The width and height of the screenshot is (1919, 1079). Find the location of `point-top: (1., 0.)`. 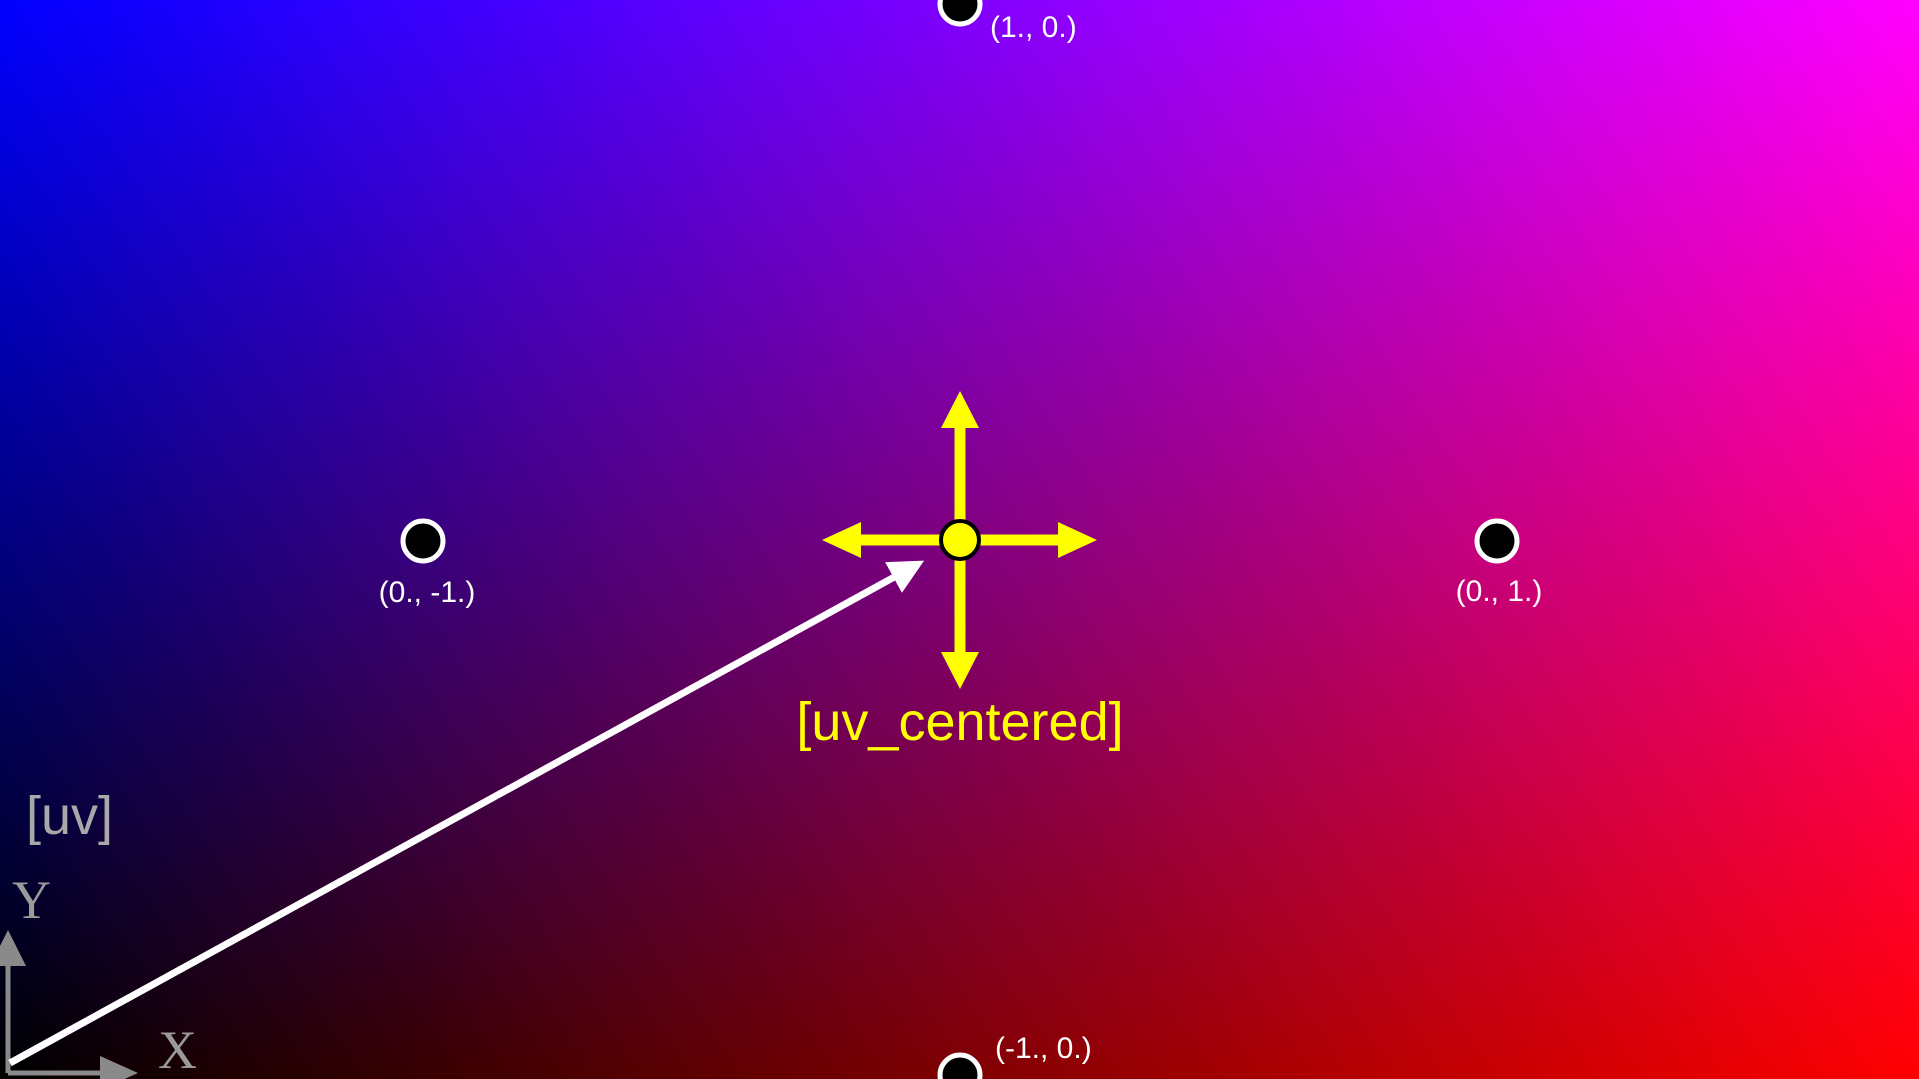

point-top: (1., 0.) is located at coordinates (1007, 22).